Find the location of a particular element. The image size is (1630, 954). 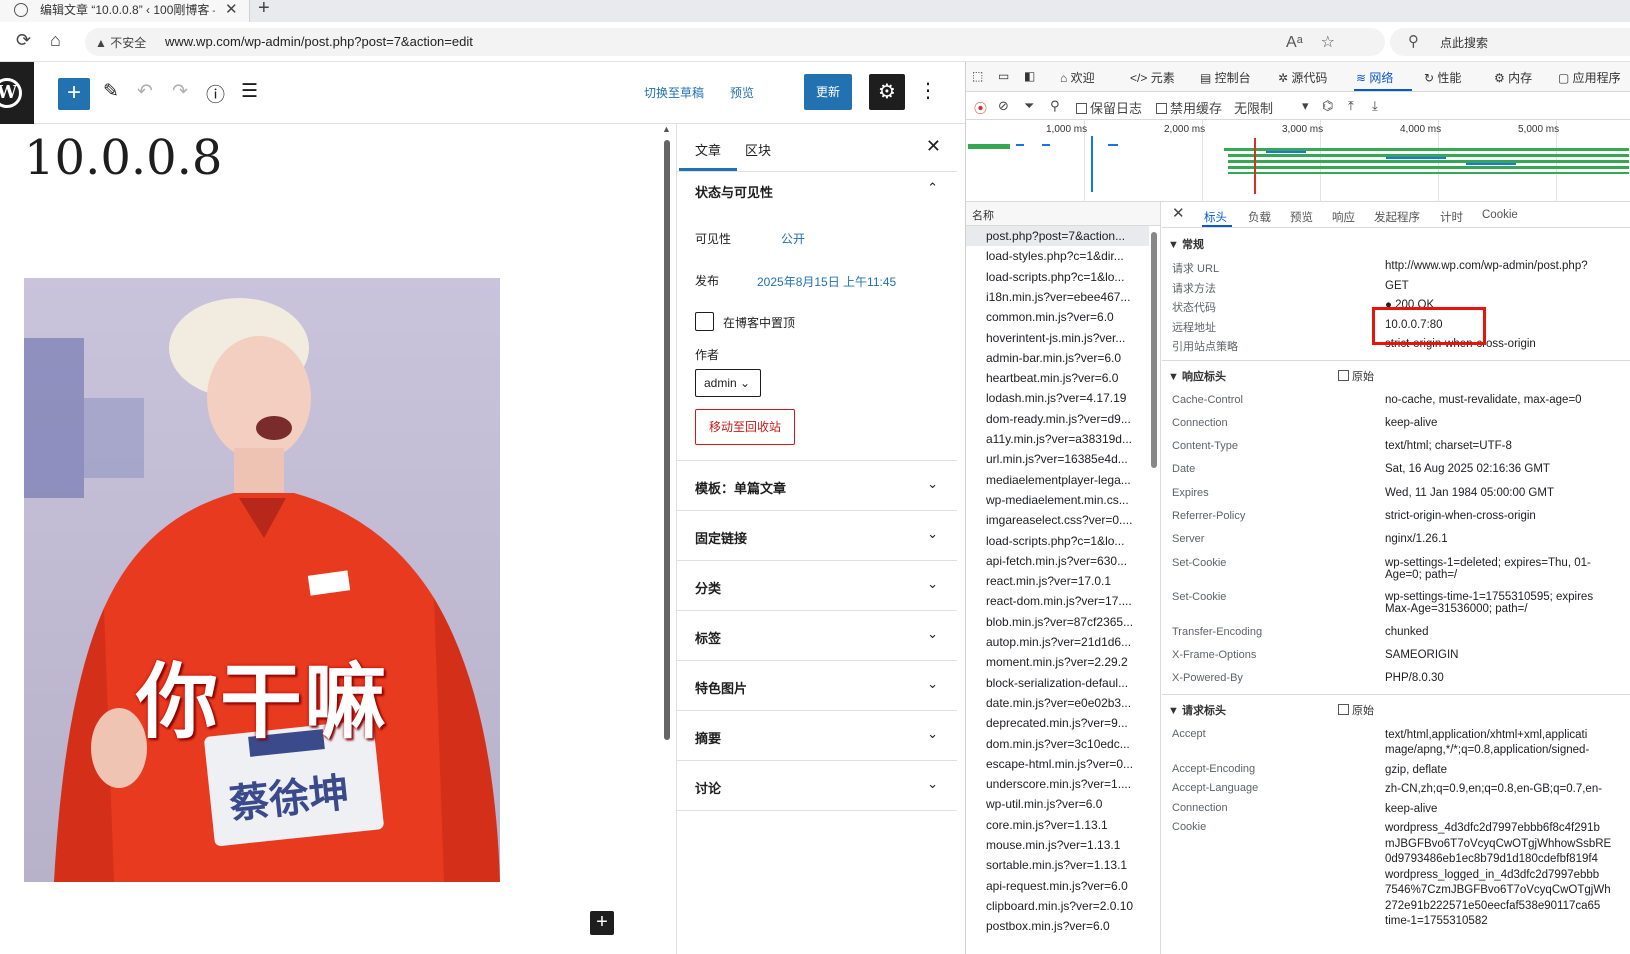

add-block-button: + is located at coordinates (74, 94).